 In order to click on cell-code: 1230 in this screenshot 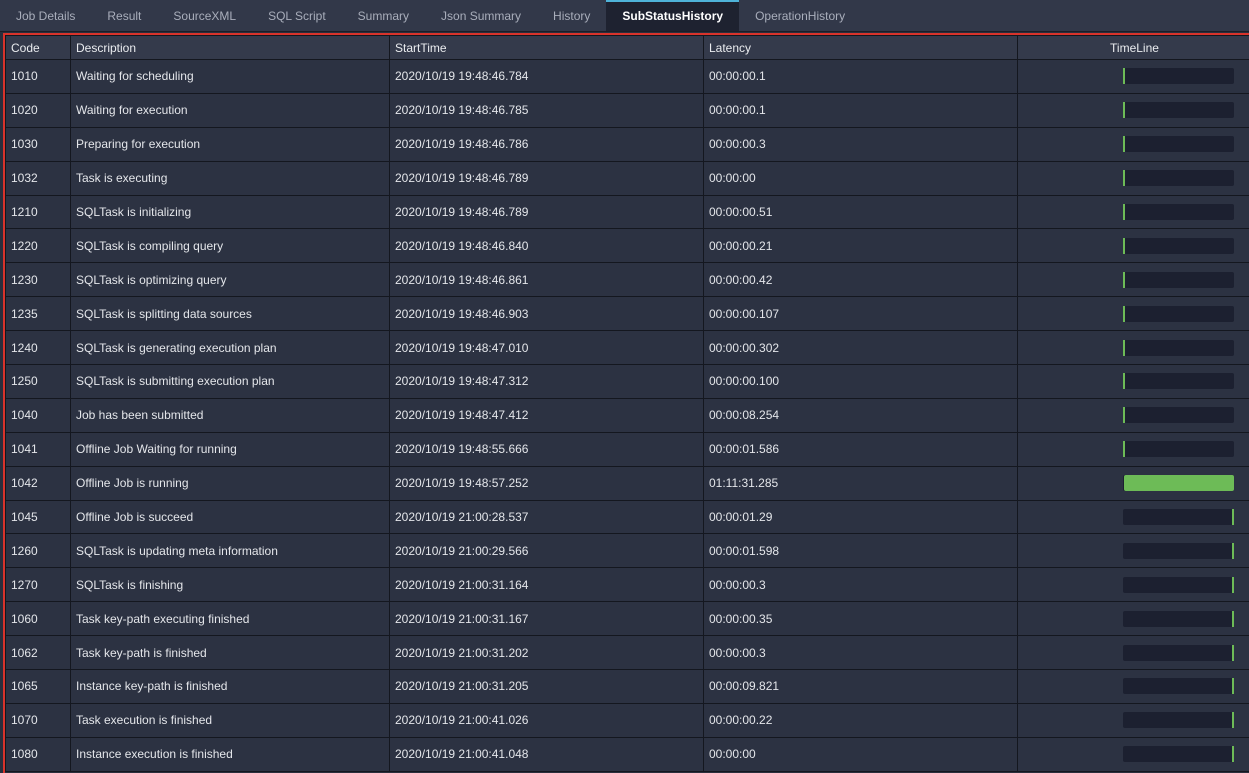, I will do `click(38, 280)`.